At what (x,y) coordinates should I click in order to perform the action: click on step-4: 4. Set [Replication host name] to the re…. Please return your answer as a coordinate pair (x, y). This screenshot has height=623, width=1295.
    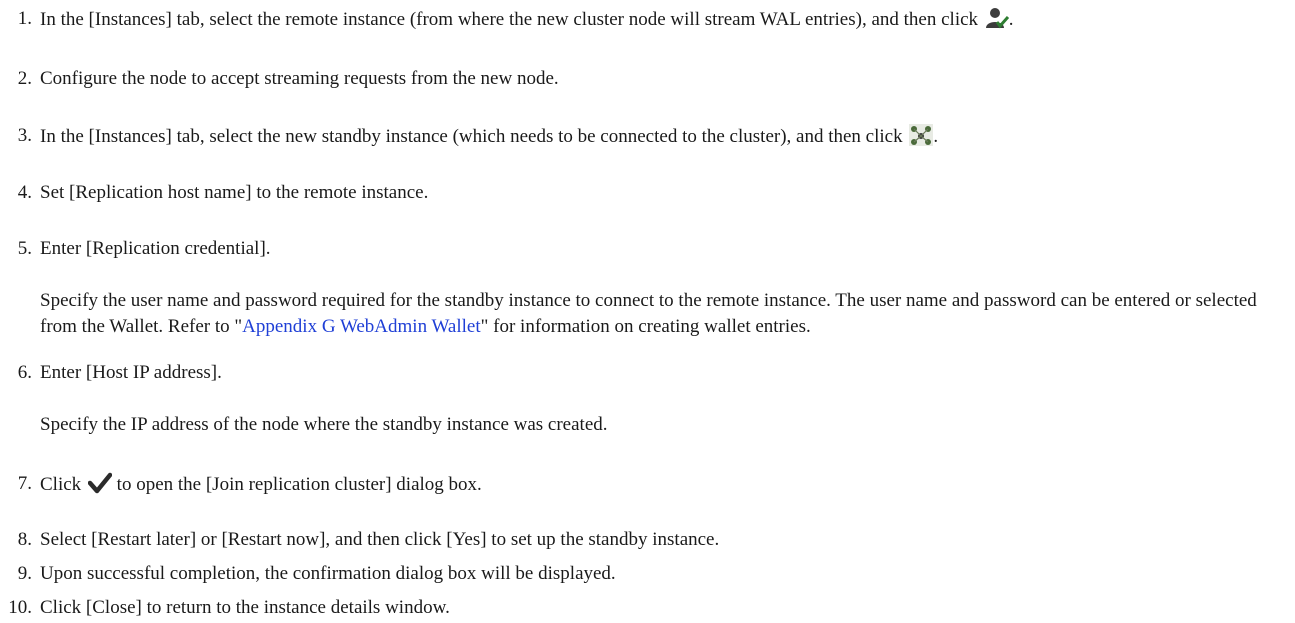
    Looking at the image, I should click on (647, 193).